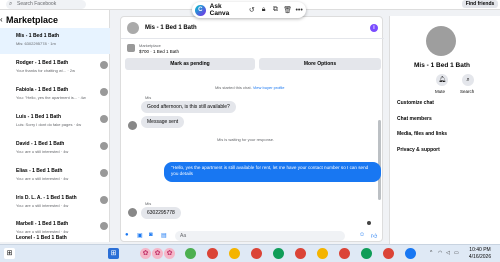 The width and height of the screenshot is (500, 262). What do you see at coordinates (113, 253) in the screenshot?
I see `start-icon: ⊞` at bounding box center [113, 253].